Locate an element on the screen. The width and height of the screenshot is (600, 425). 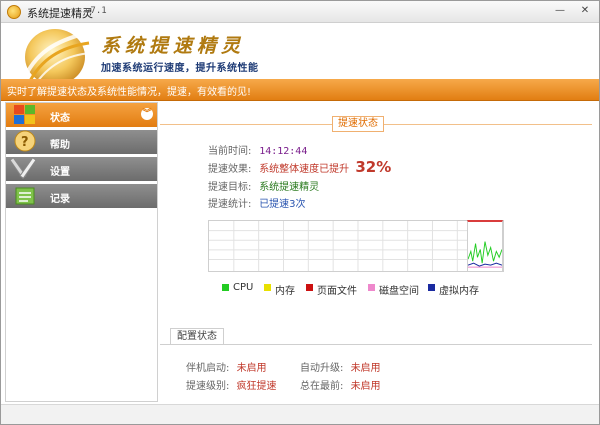
window-version: v7.1 is located at coordinates (96, 11).